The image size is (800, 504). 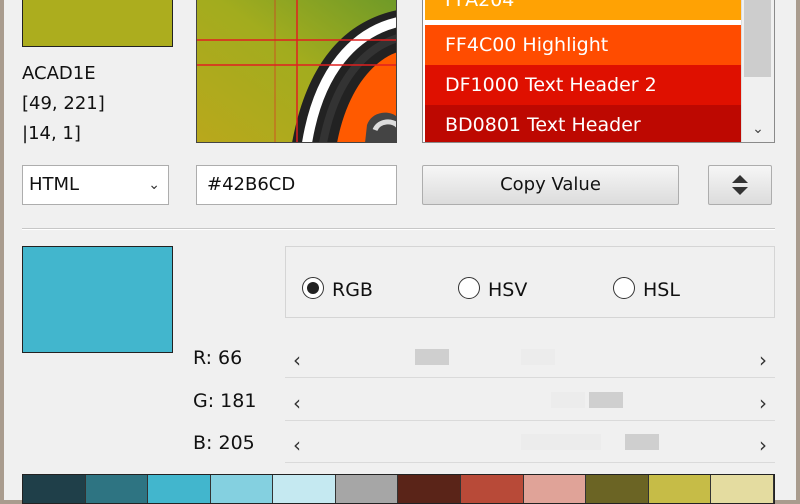 I want to click on format-select: HTML ⌄, so click(x=95, y=185).